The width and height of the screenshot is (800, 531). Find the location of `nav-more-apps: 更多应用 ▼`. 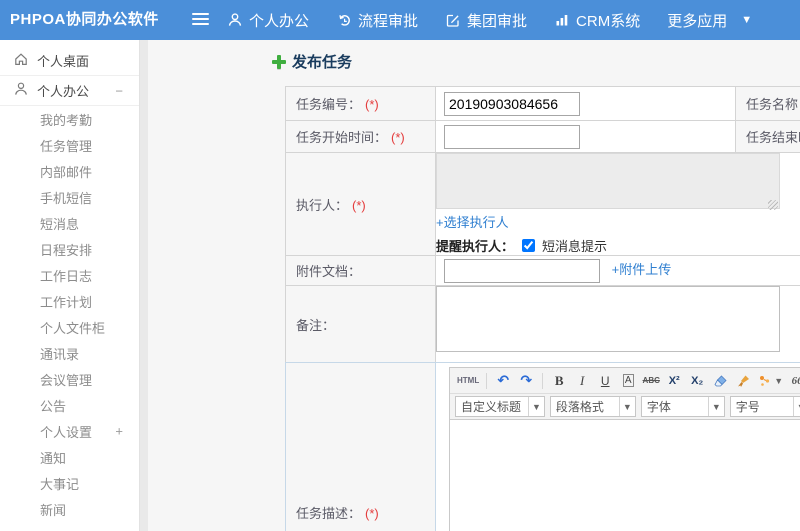

nav-more-apps: 更多应用 ▼ is located at coordinates (709, 20).